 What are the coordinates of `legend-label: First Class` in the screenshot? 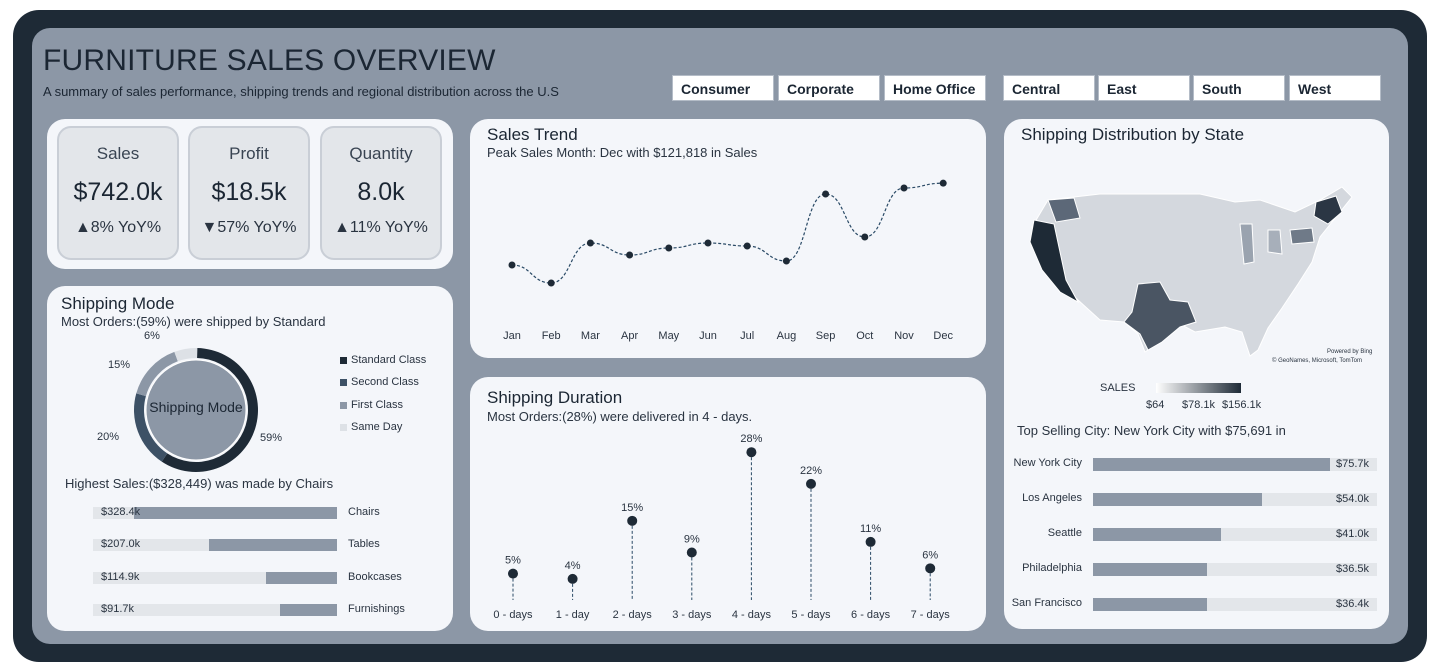 It's located at (377, 405).